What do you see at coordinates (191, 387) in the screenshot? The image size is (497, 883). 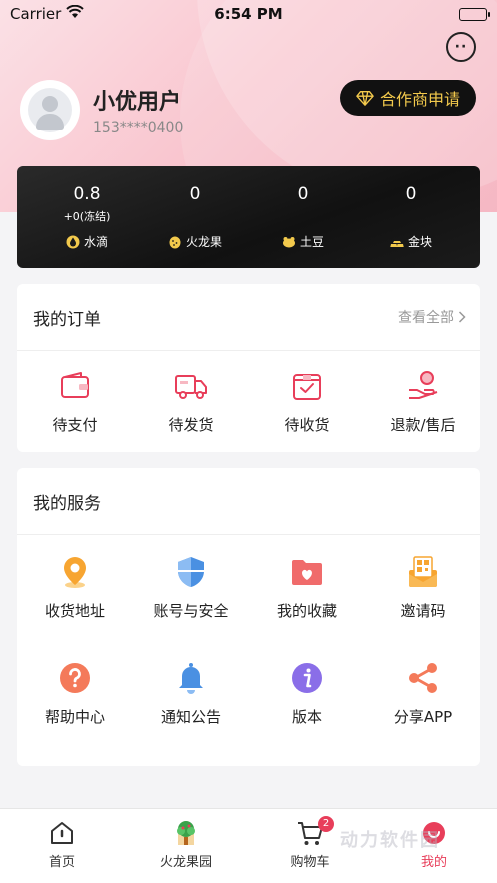 I see `truck-icon` at bounding box center [191, 387].